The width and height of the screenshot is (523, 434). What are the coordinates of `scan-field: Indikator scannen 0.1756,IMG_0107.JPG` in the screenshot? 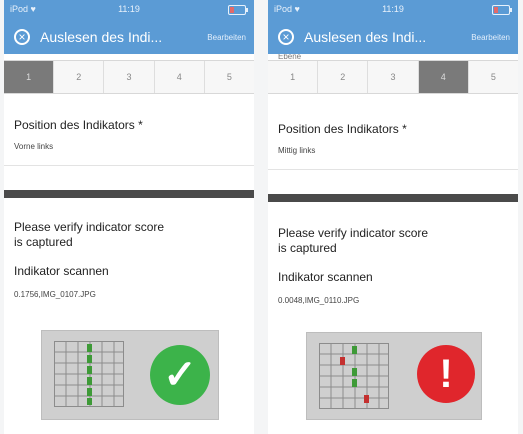 It's located at (129, 281).